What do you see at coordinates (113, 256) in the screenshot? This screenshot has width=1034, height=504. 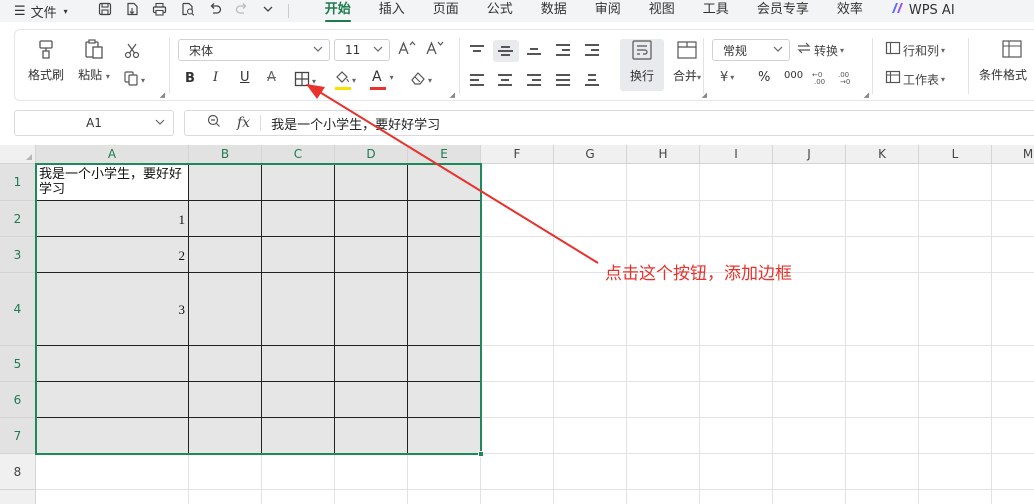 I see `cell-a3: 2` at bounding box center [113, 256].